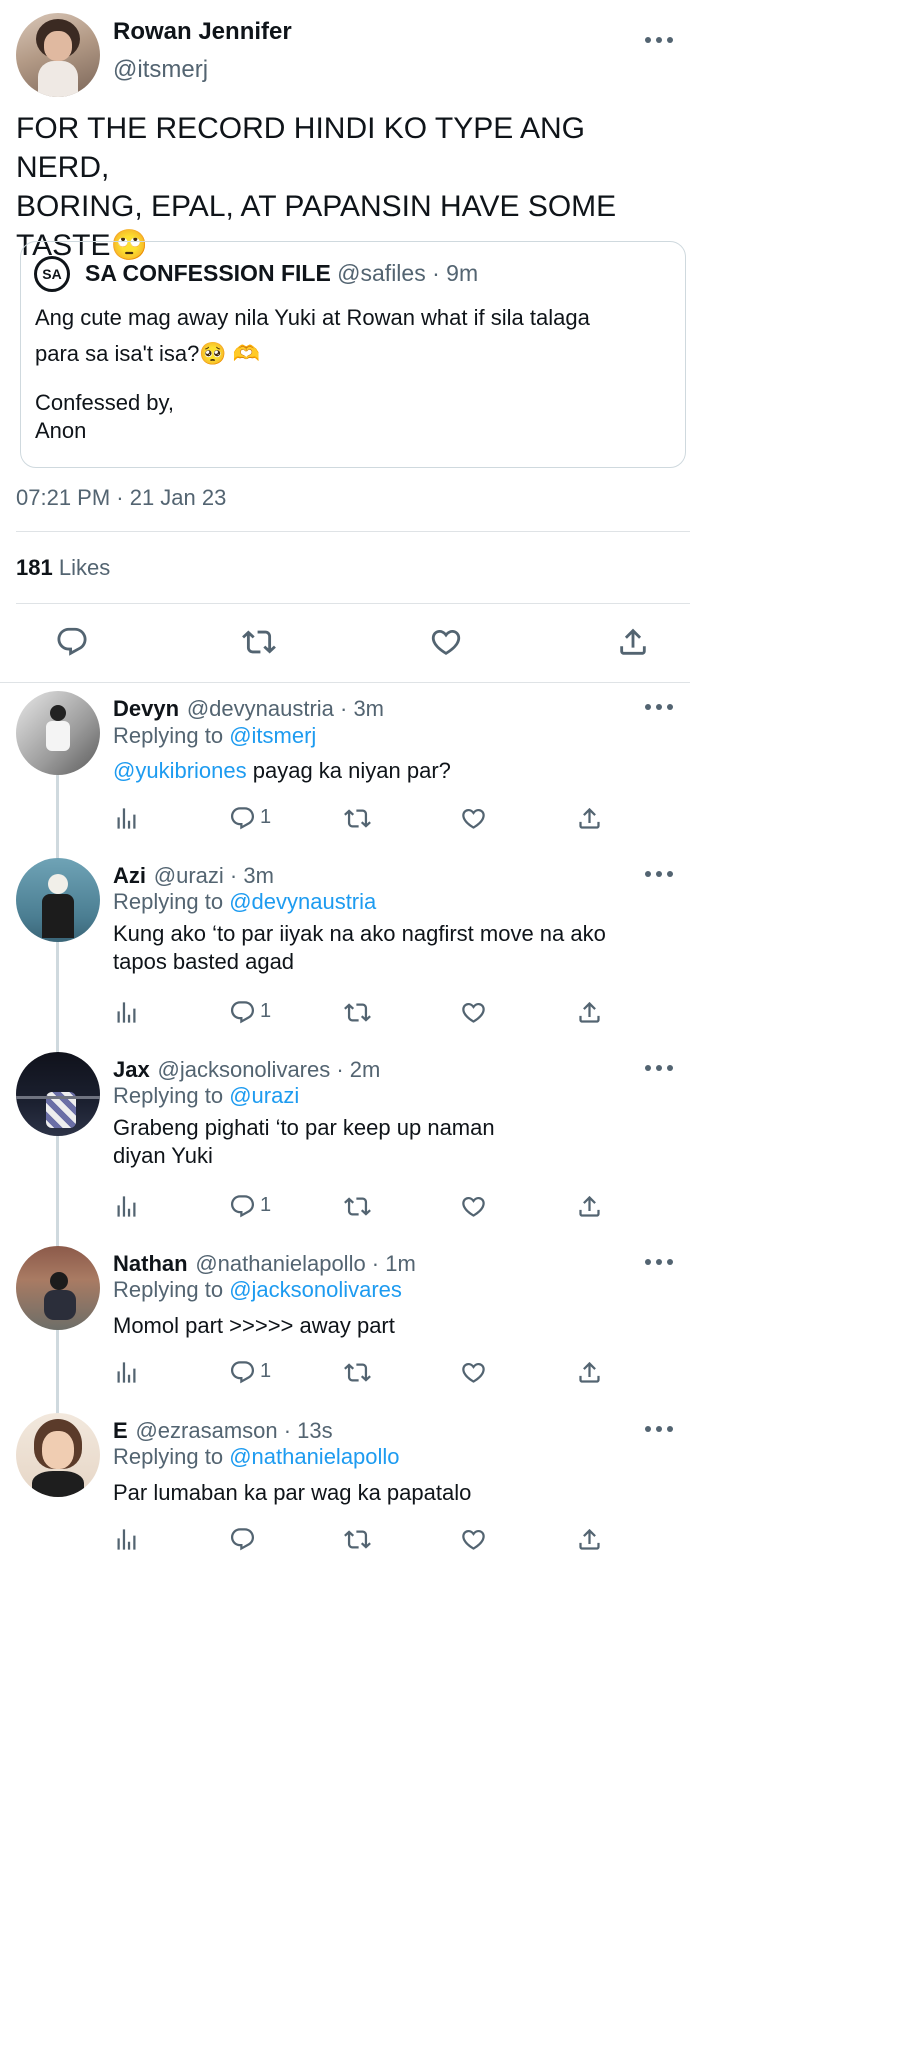  Describe the element at coordinates (180, 770) in the screenshot. I see `mention-link: @yukibriones` at that location.